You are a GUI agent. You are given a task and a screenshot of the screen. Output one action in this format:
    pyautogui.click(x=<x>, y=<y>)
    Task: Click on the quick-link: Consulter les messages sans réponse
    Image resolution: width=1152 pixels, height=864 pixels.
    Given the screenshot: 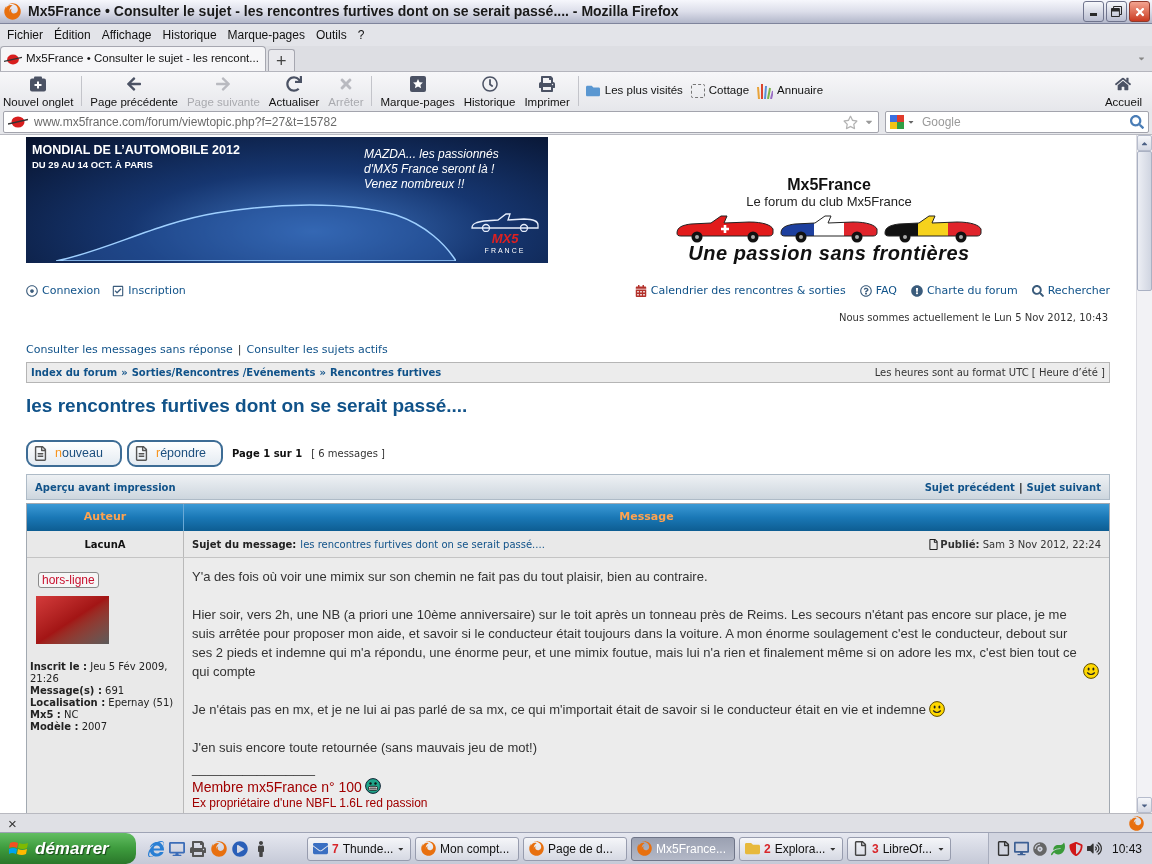 What is the action you would take?
    pyautogui.click(x=129, y=349)
    